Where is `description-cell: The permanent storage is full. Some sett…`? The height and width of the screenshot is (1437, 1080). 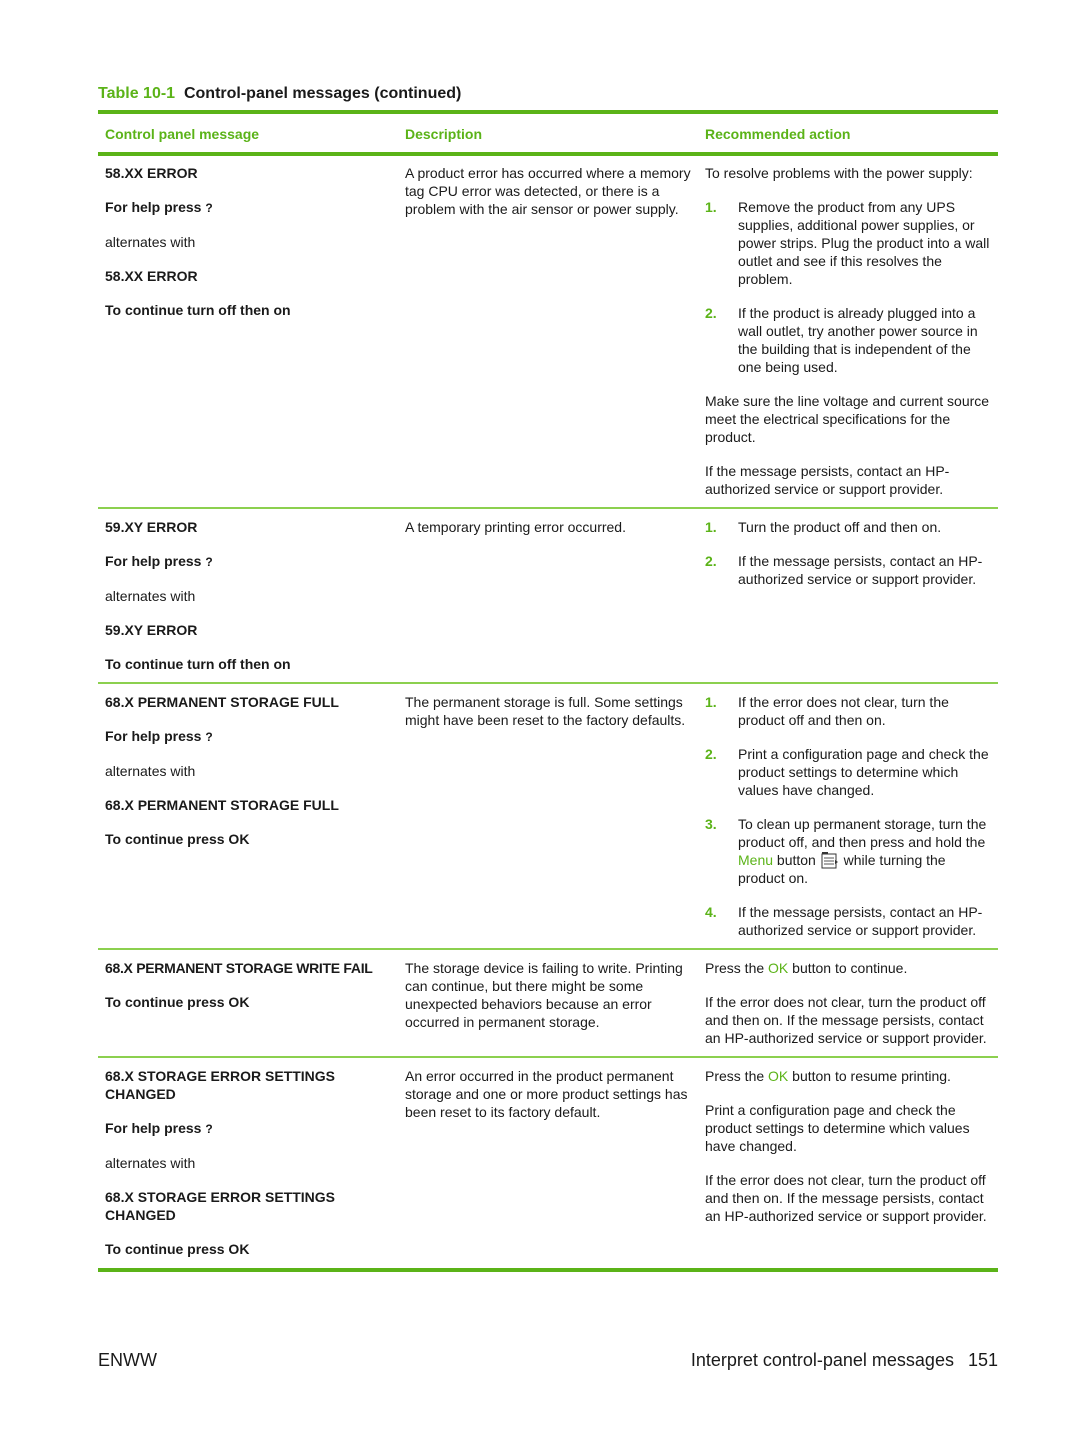
description-cell: The permanent storage is full. Some sett… is located at coordinates (548, 815).